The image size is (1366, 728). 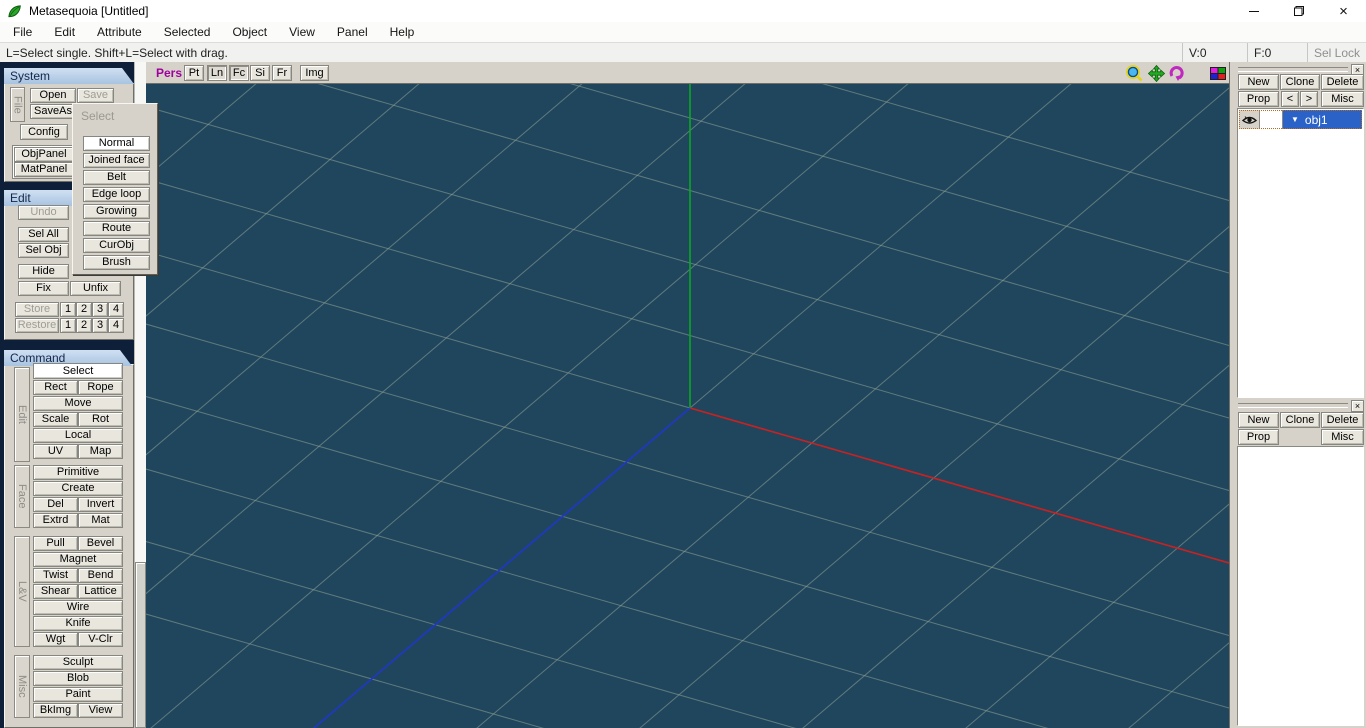 What do you see at coordinates (169, 73) in the screenshot?
I see `view-mode-label: Pers` at bounding box center [169, 73].